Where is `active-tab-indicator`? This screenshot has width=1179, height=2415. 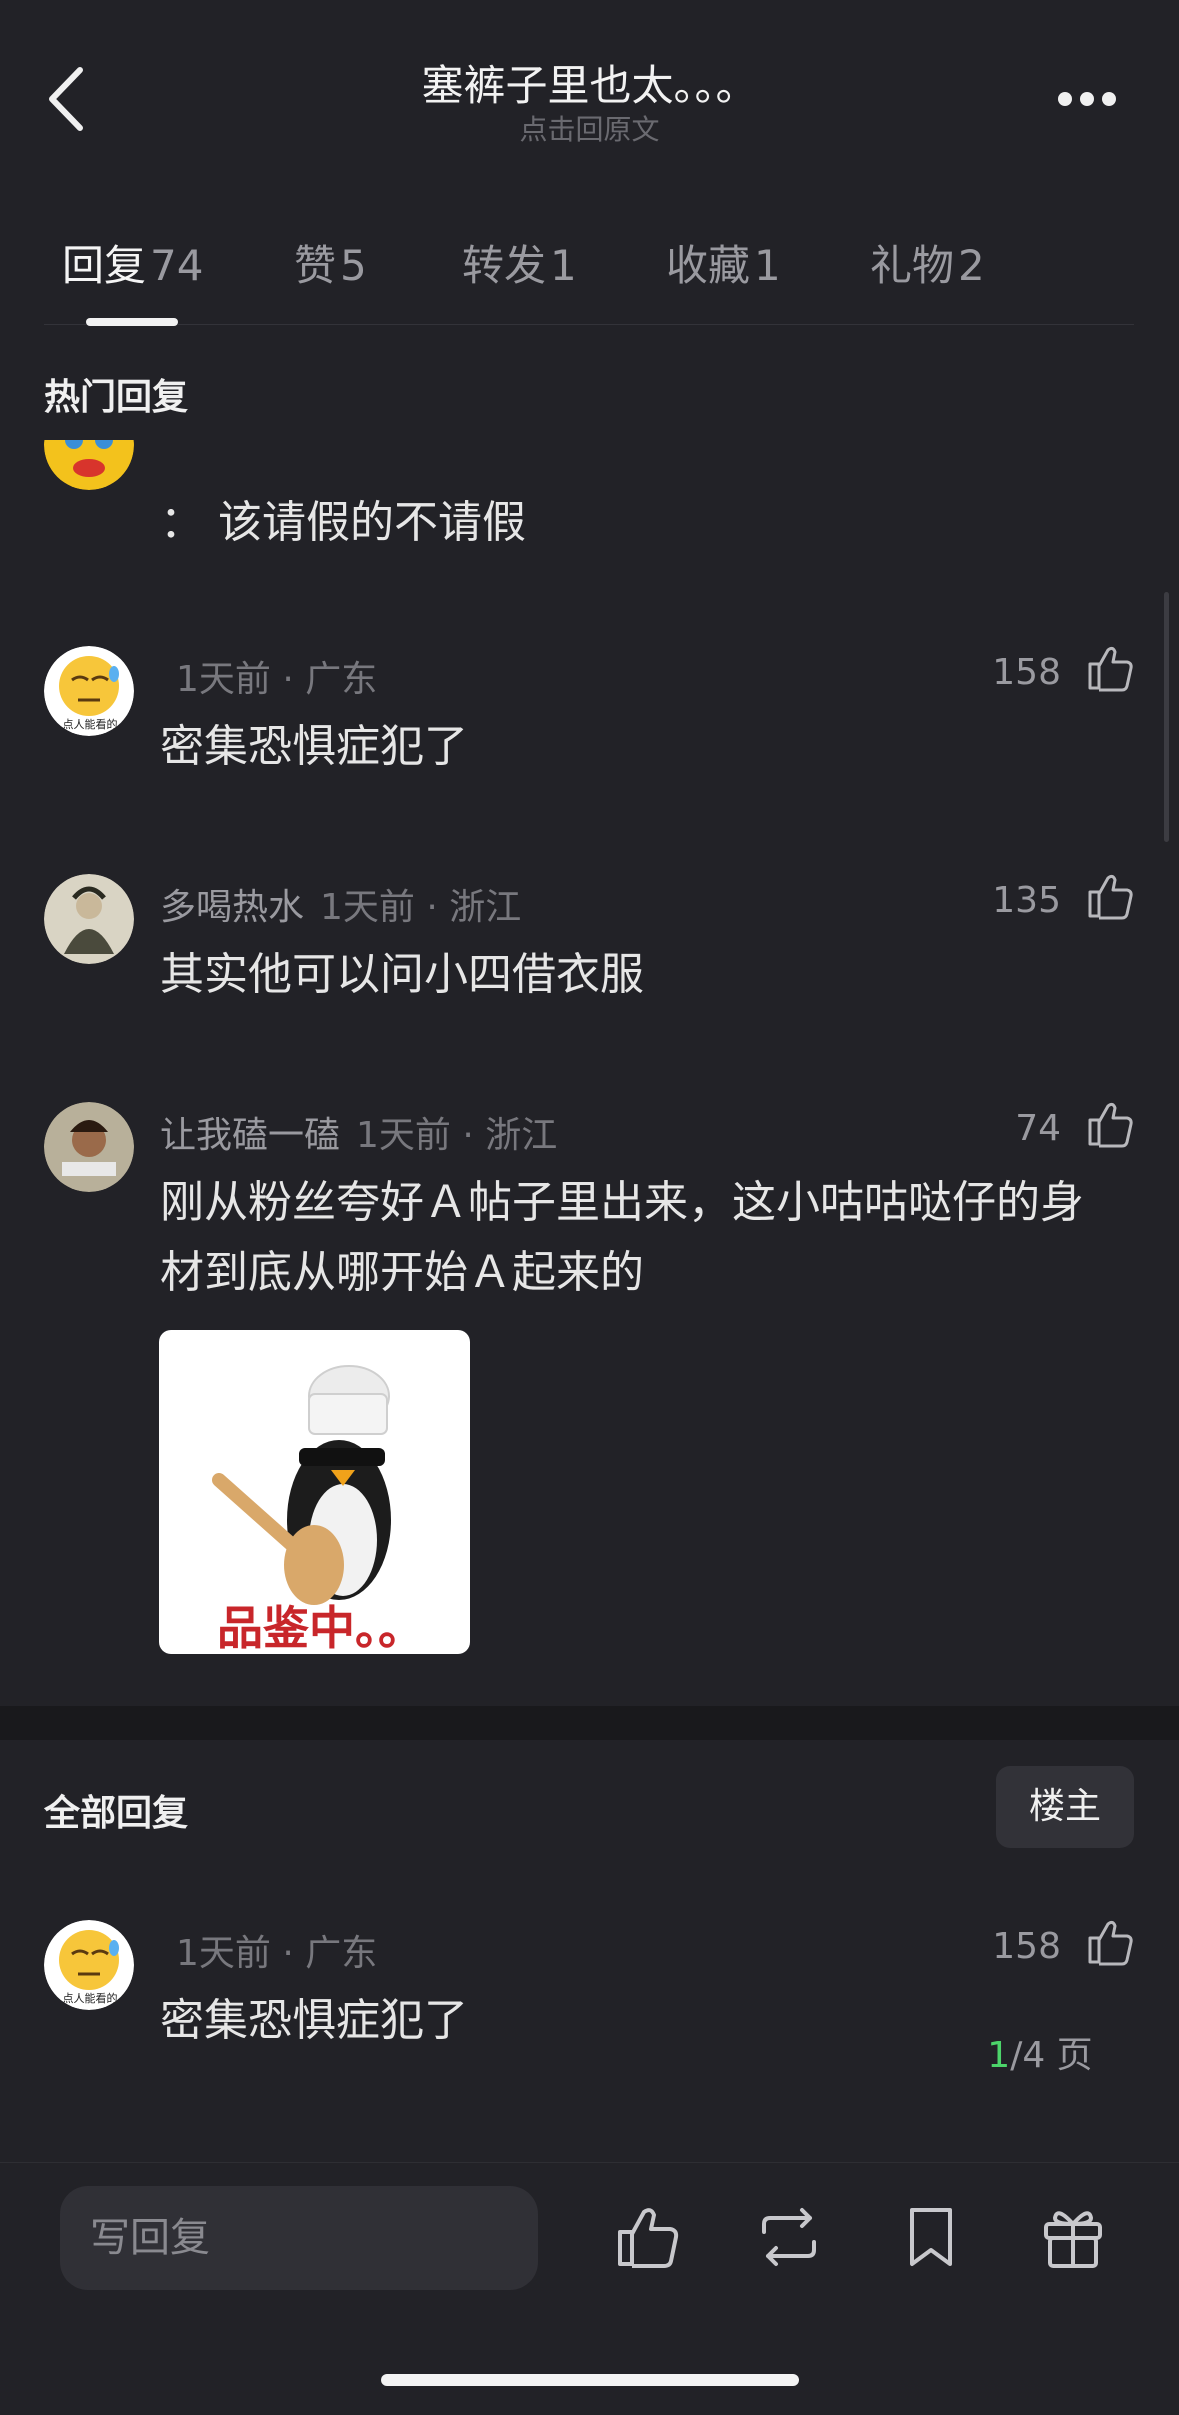
active-tab-indicator is located at coordinates (132, 322).